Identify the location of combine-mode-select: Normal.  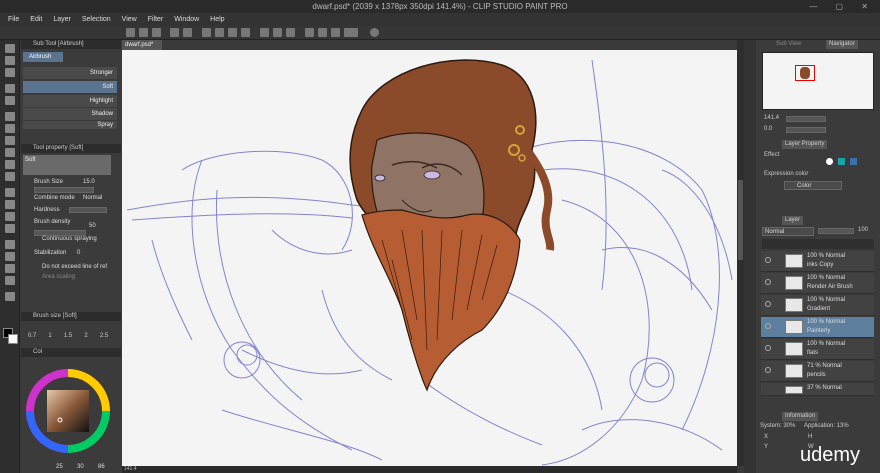
(92, 198).